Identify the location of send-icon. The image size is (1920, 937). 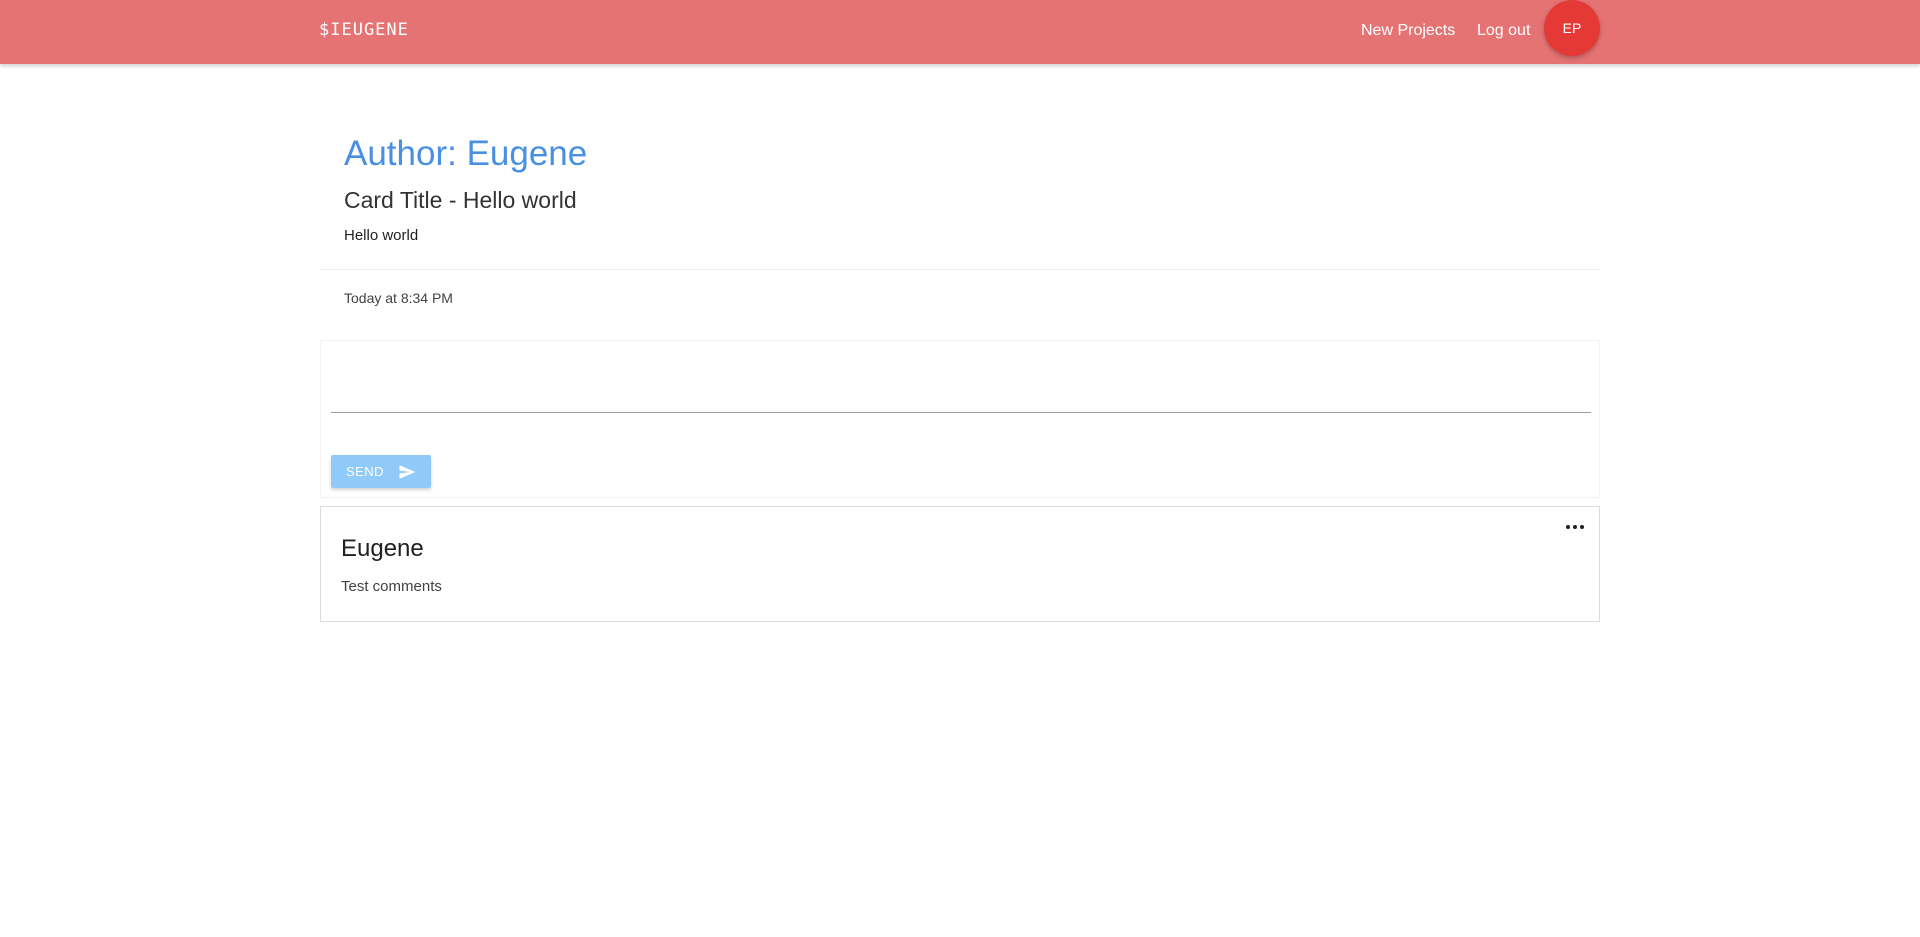
(407, 471).